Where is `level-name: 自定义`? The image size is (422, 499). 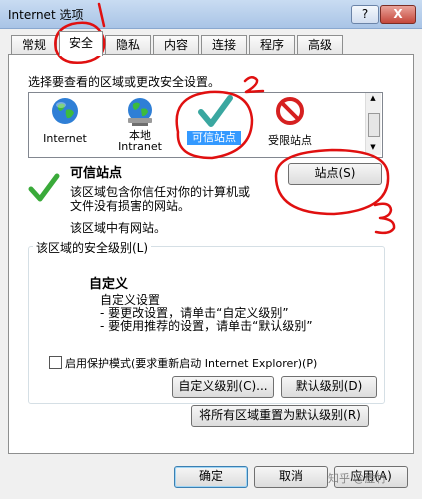
level-name: 自定义 is located at coordinates (109, 284).